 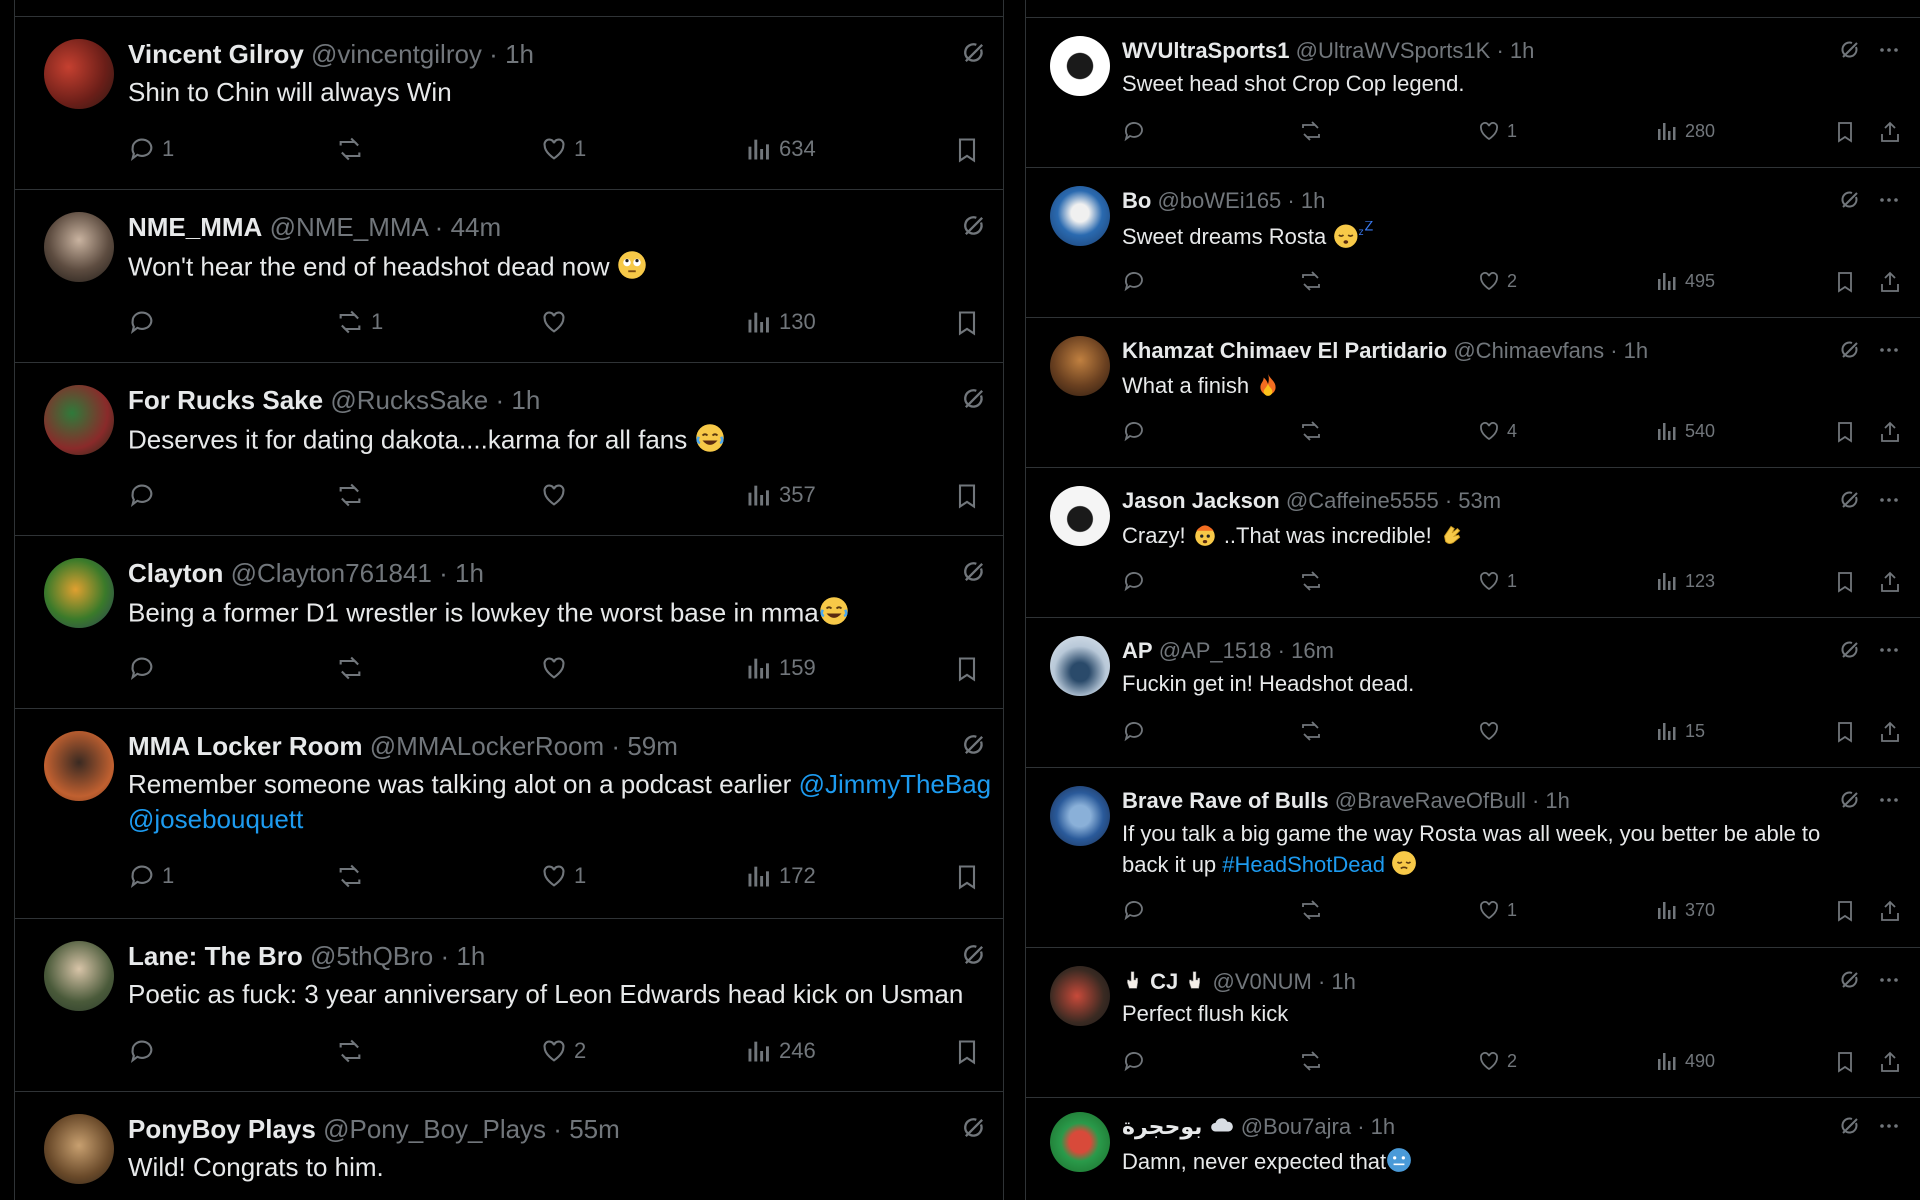 What do you see at coordinates (1225, 800) in the screenshot?
I see `author-name: Brave Rave of Bulls` at bounding box center [1225, 800].